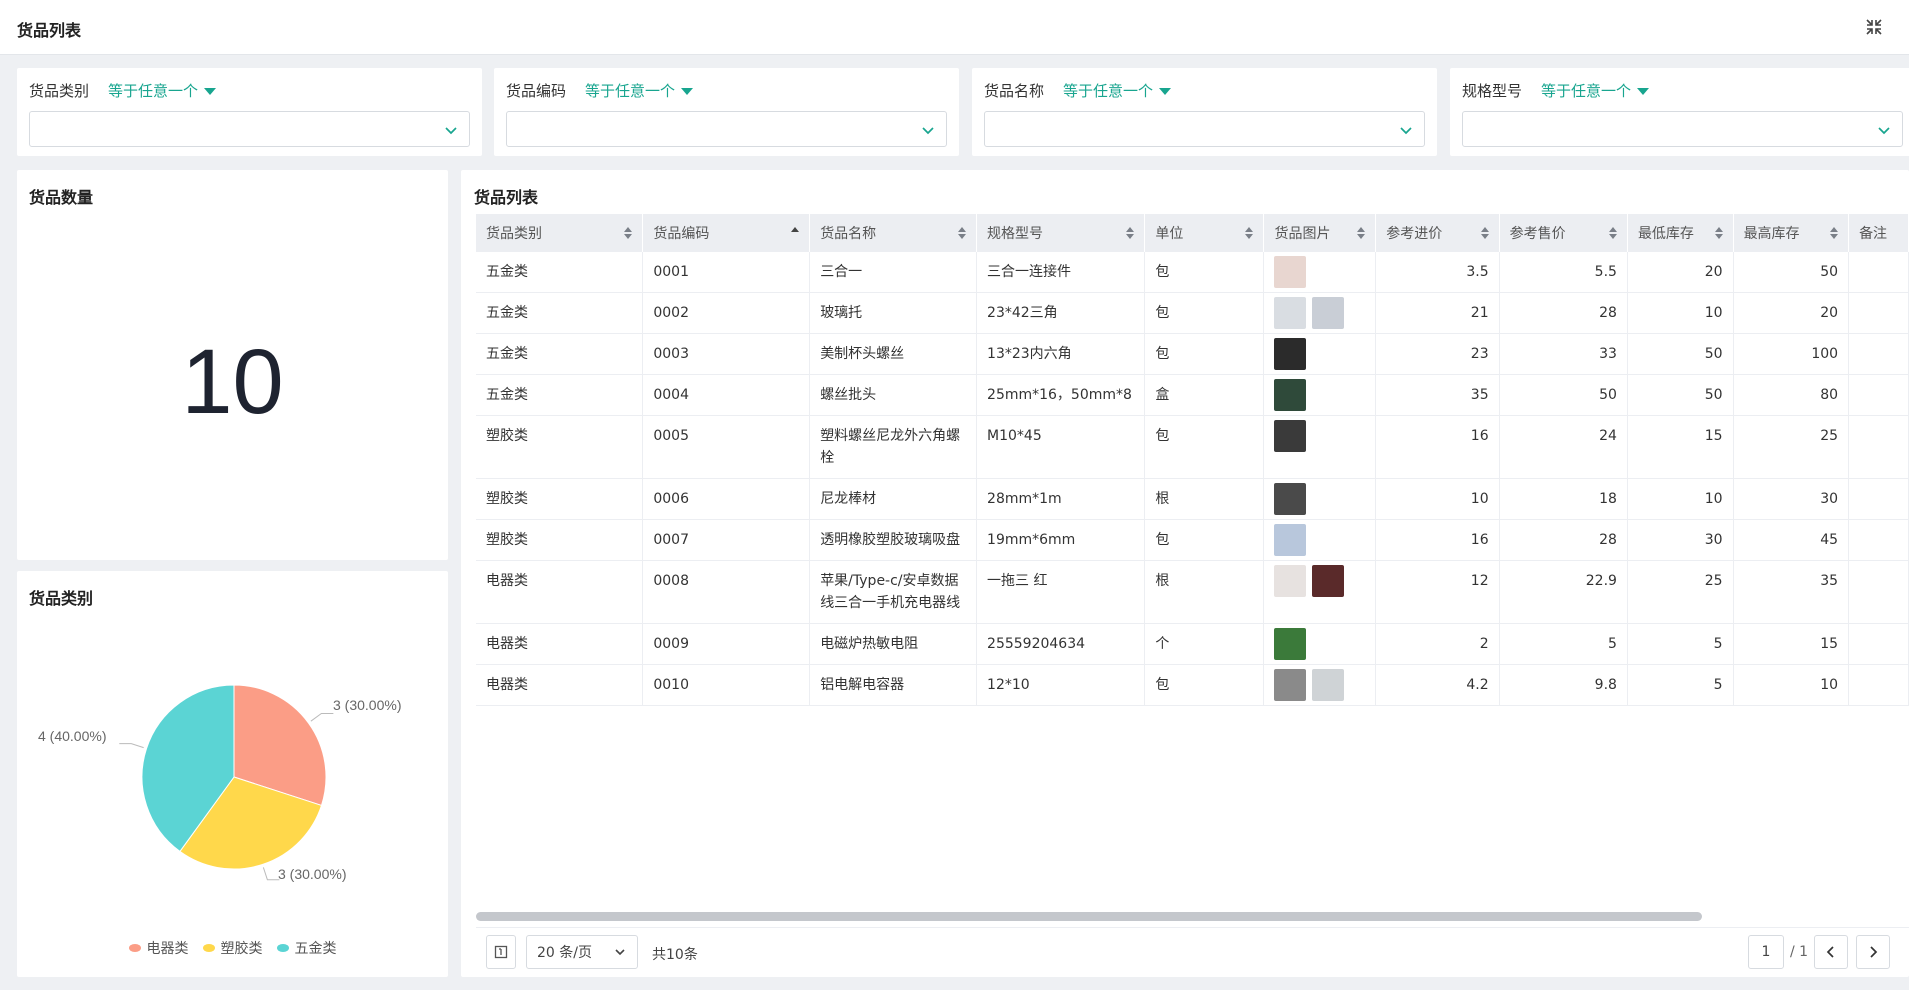  What do you see at coordinates (675, 955) in the screenshot?
I see `total-count: 共10条` at bounding box center [675, 955].